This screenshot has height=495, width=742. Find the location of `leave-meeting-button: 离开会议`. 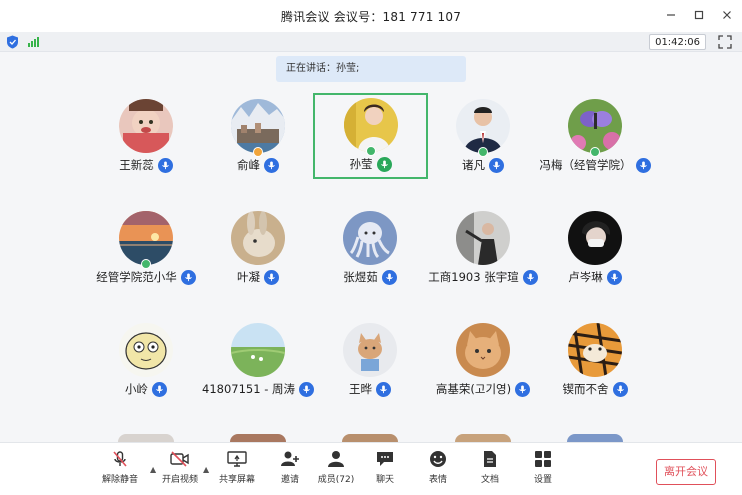

leave-meeting-button: 离开会议 is located at coordinates (686, 472).